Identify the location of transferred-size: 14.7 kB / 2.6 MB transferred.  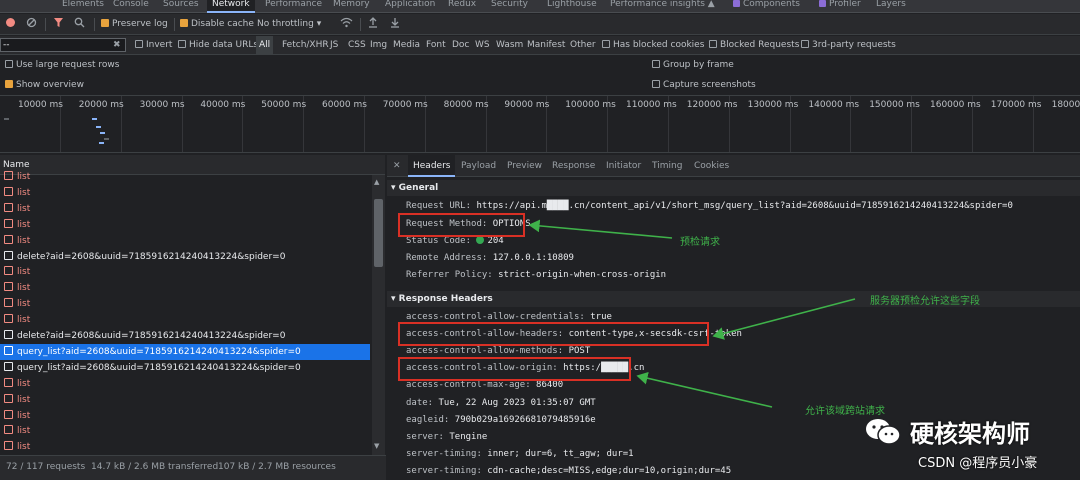
(155, 467).